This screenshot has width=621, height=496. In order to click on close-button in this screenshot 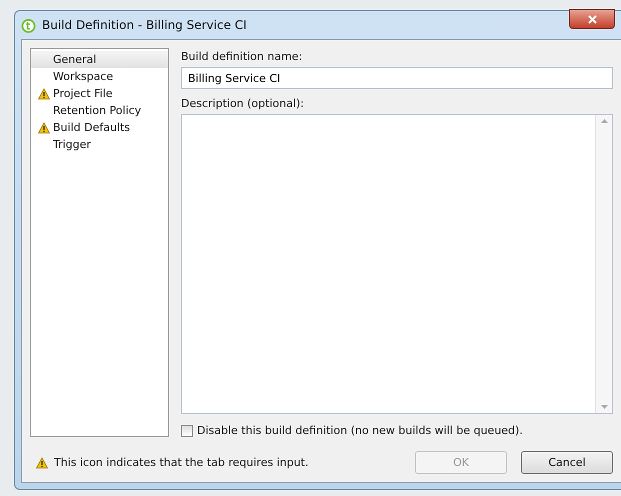, I will do `click(592, 19)`.